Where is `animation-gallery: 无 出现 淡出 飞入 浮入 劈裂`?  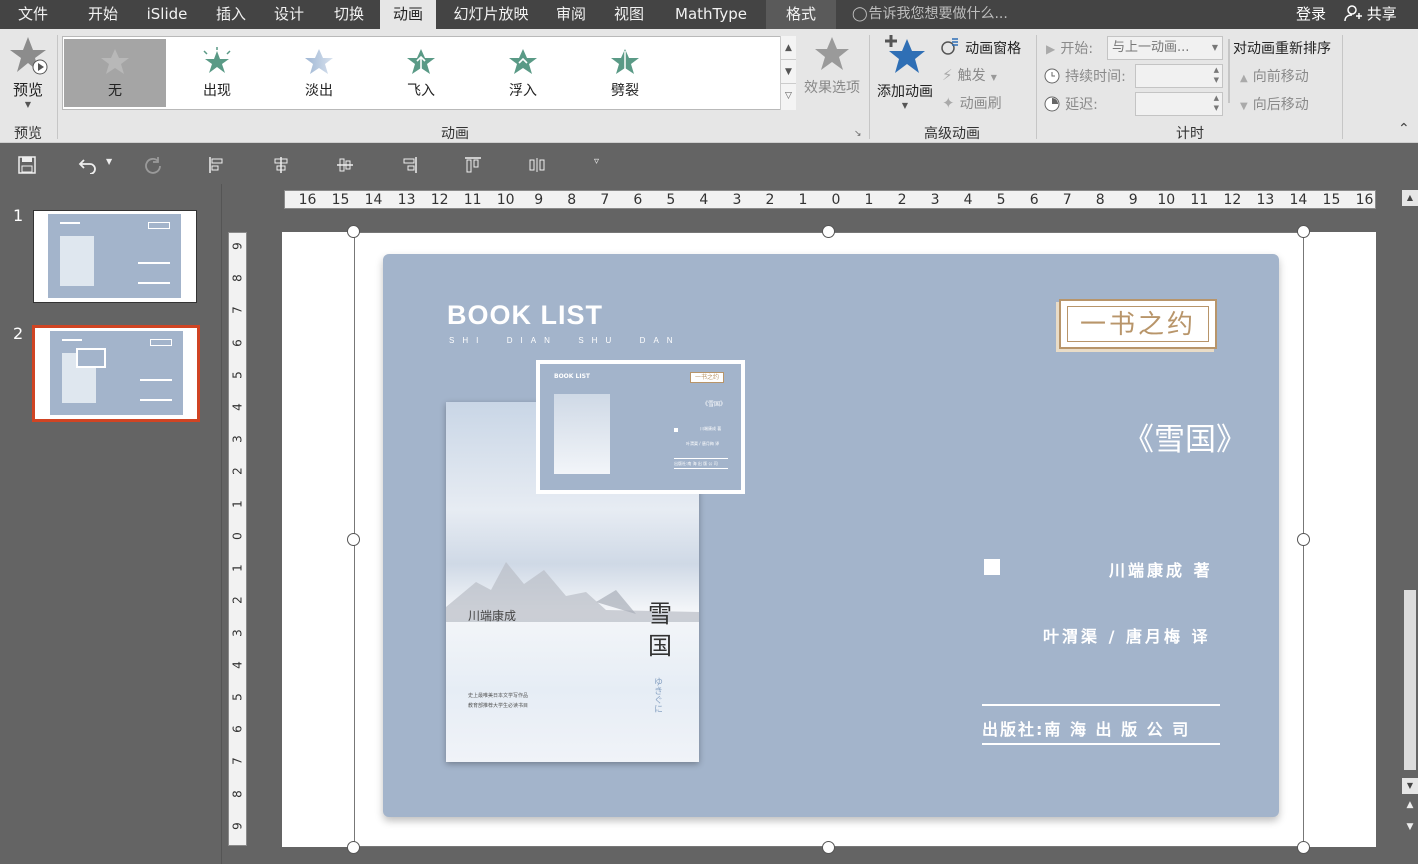
animation-gallery: 无 出现 淡出 飞入 浮入 劈裂 is located at coordinates (429, 73).